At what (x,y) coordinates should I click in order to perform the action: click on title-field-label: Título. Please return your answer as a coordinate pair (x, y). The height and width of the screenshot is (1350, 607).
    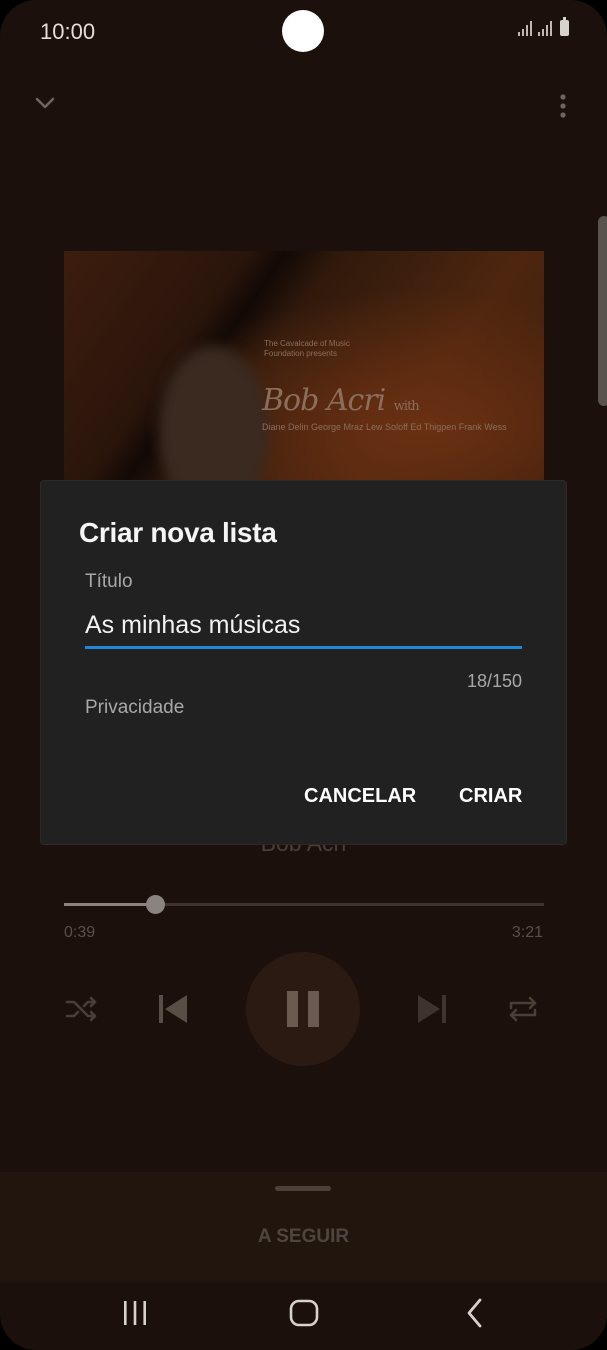
    Looking at the image, I should click on (109, 581).